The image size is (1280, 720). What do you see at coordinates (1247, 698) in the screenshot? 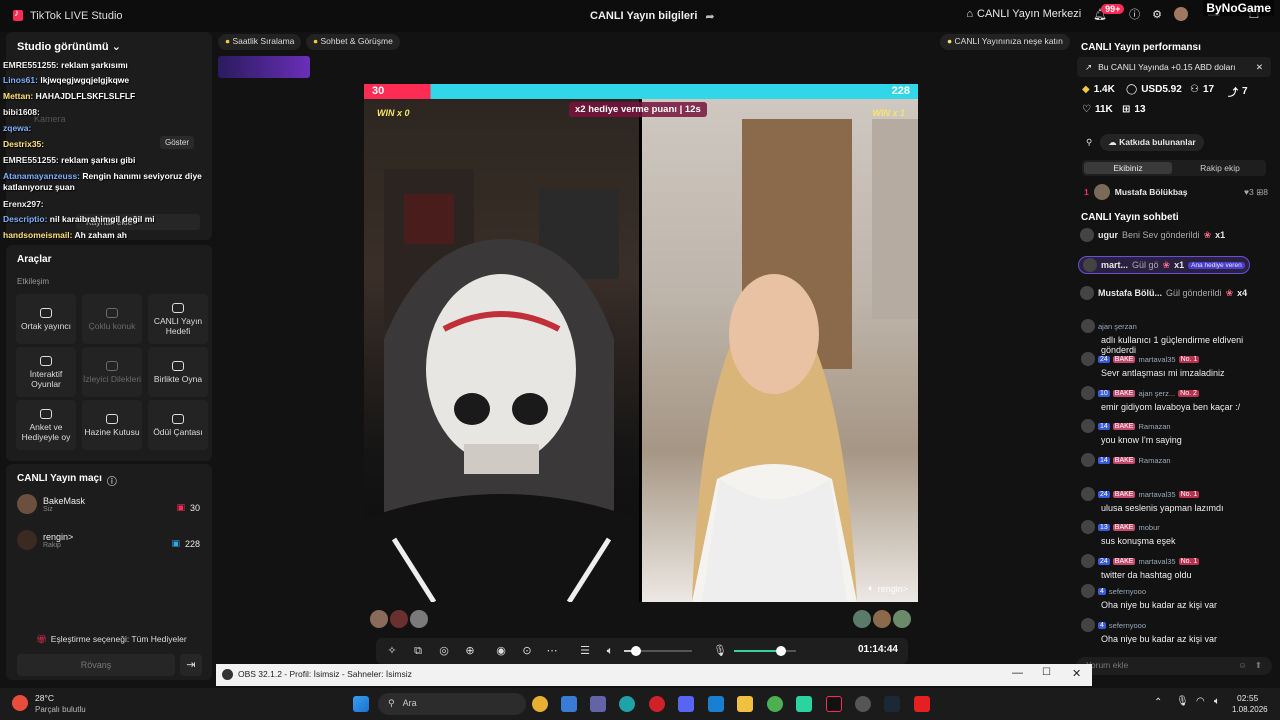
I see `clock-time: 02:55` at bounding box center [1247, 698].